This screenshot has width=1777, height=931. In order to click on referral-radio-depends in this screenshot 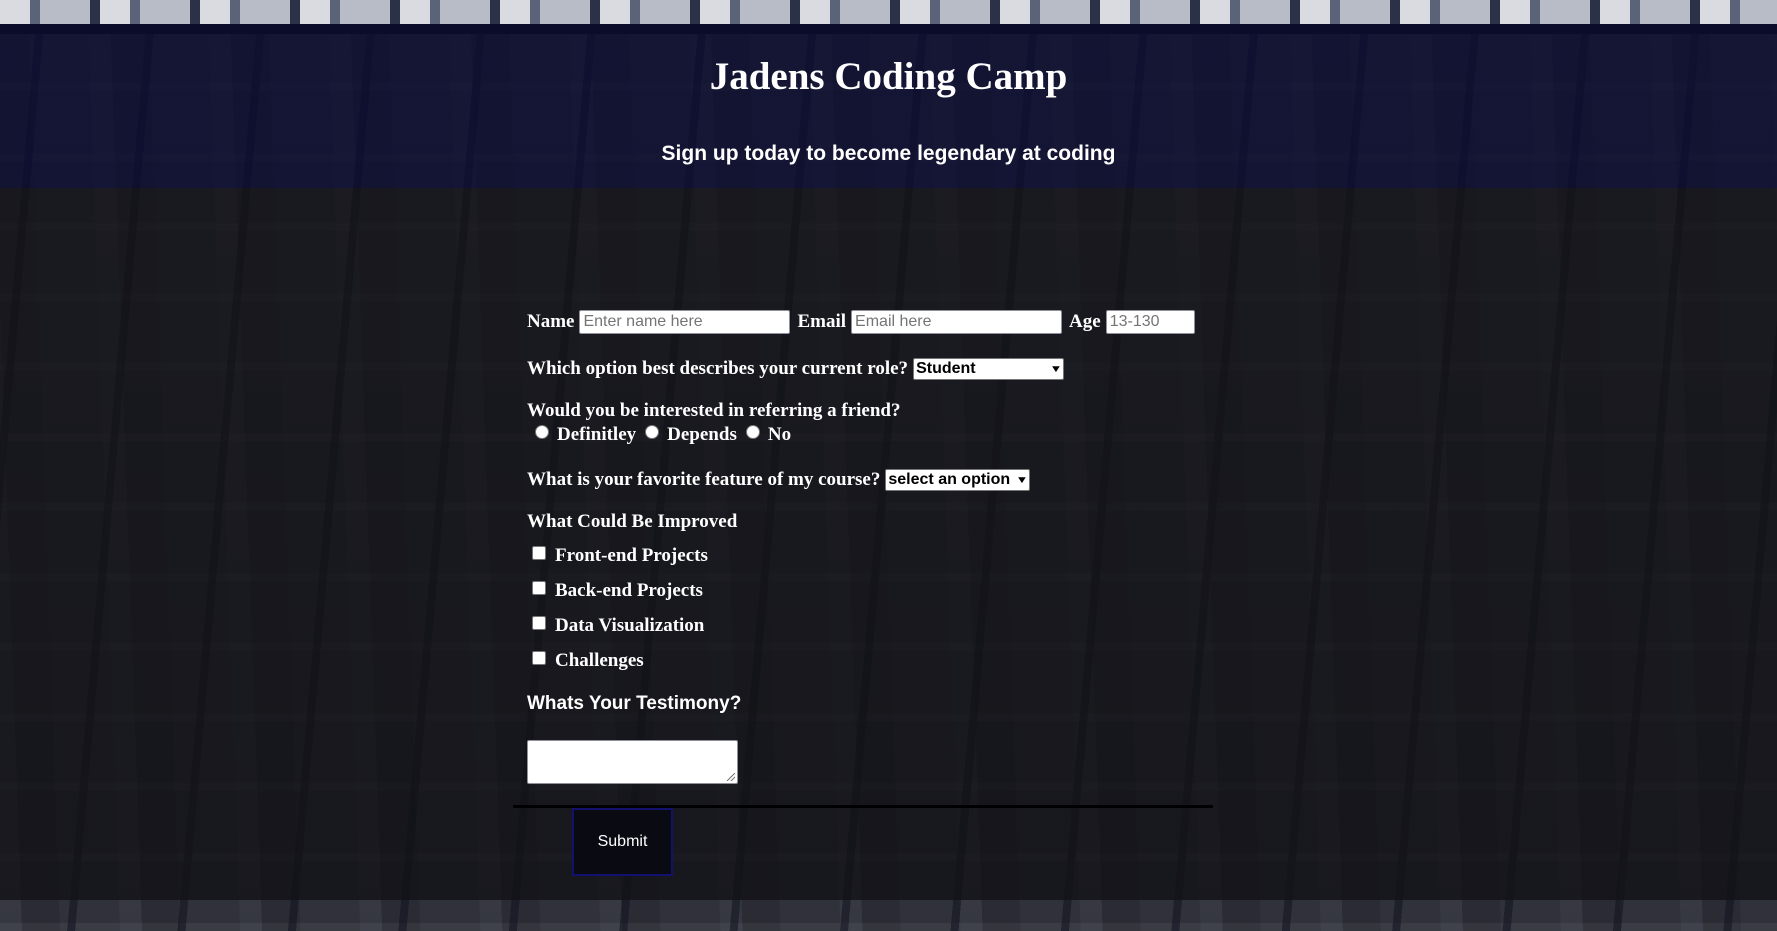, I will do `click(652, 432)`.